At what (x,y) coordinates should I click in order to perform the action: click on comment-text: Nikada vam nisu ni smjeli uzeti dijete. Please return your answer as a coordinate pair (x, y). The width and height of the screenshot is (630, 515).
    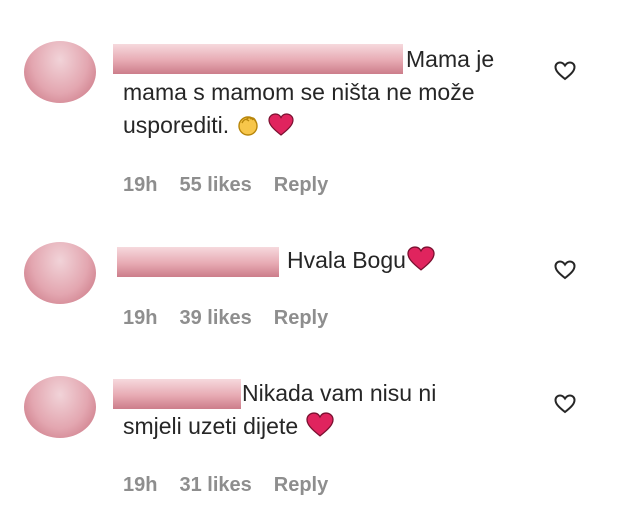
    Looking at the image, I should click on (333, 412).